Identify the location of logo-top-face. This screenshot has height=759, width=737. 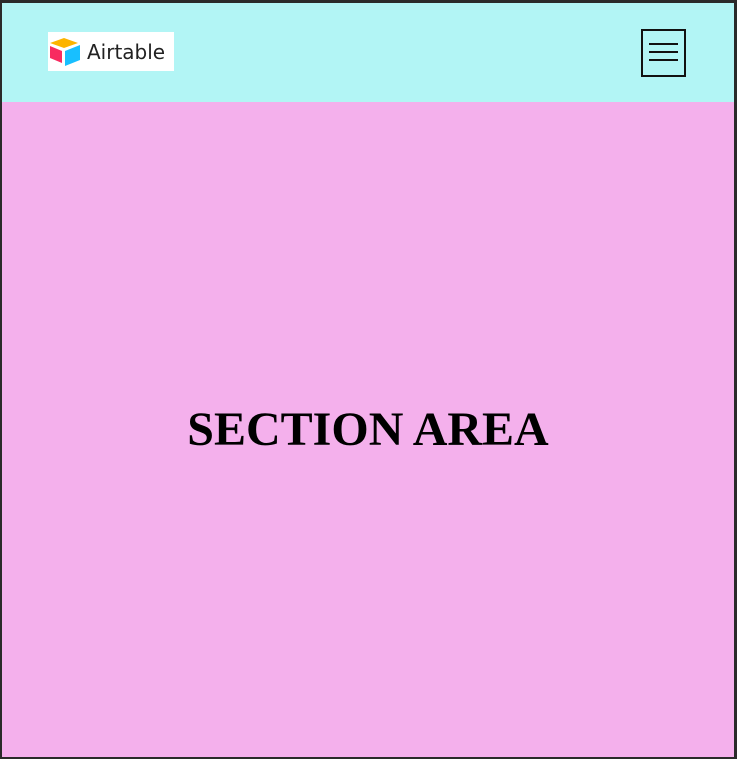
(64, 42).